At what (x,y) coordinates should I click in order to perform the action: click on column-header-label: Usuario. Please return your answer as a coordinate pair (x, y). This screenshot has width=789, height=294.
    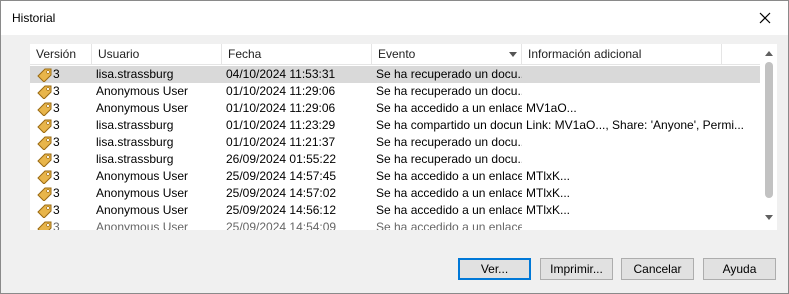
    Looking at the image, I should click on (119, 54).